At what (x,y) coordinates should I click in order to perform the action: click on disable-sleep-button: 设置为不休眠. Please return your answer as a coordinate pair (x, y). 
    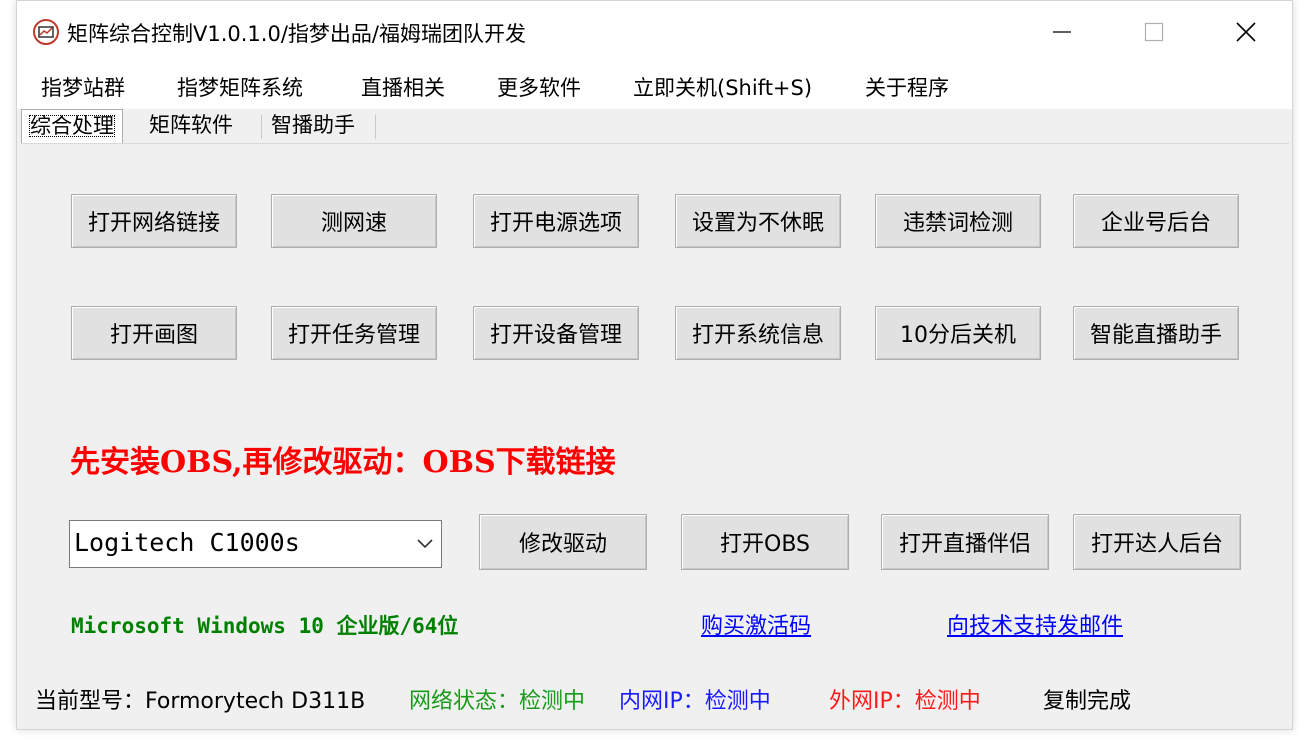
    Looking at the image, I should click on (758, 221).